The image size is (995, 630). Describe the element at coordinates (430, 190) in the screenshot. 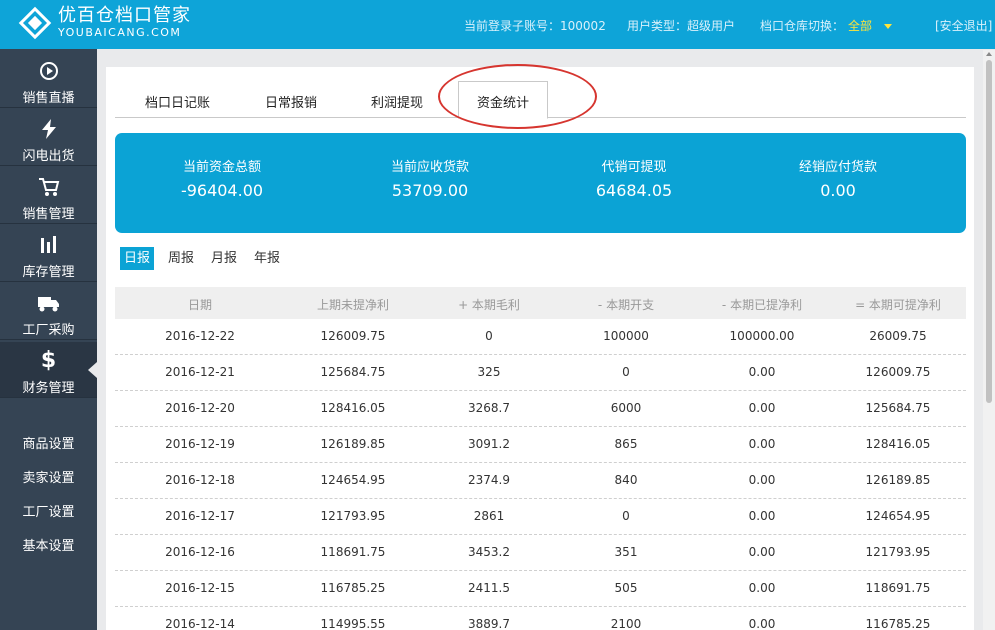

I see `summary-value: 53709.00` at that location.